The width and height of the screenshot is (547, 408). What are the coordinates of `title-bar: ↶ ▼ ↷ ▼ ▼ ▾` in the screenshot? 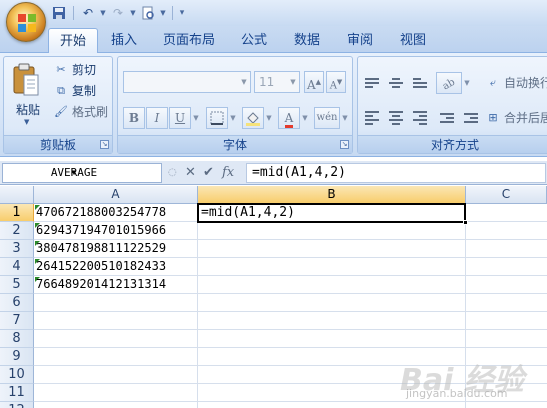 It's located at (273, 21).